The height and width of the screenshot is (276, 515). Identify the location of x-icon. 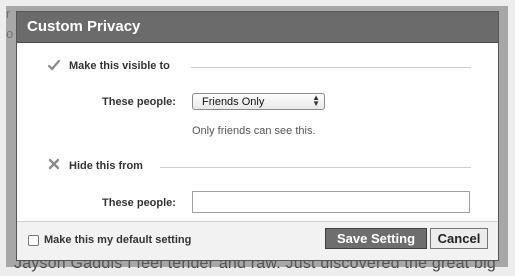
(54, 164).